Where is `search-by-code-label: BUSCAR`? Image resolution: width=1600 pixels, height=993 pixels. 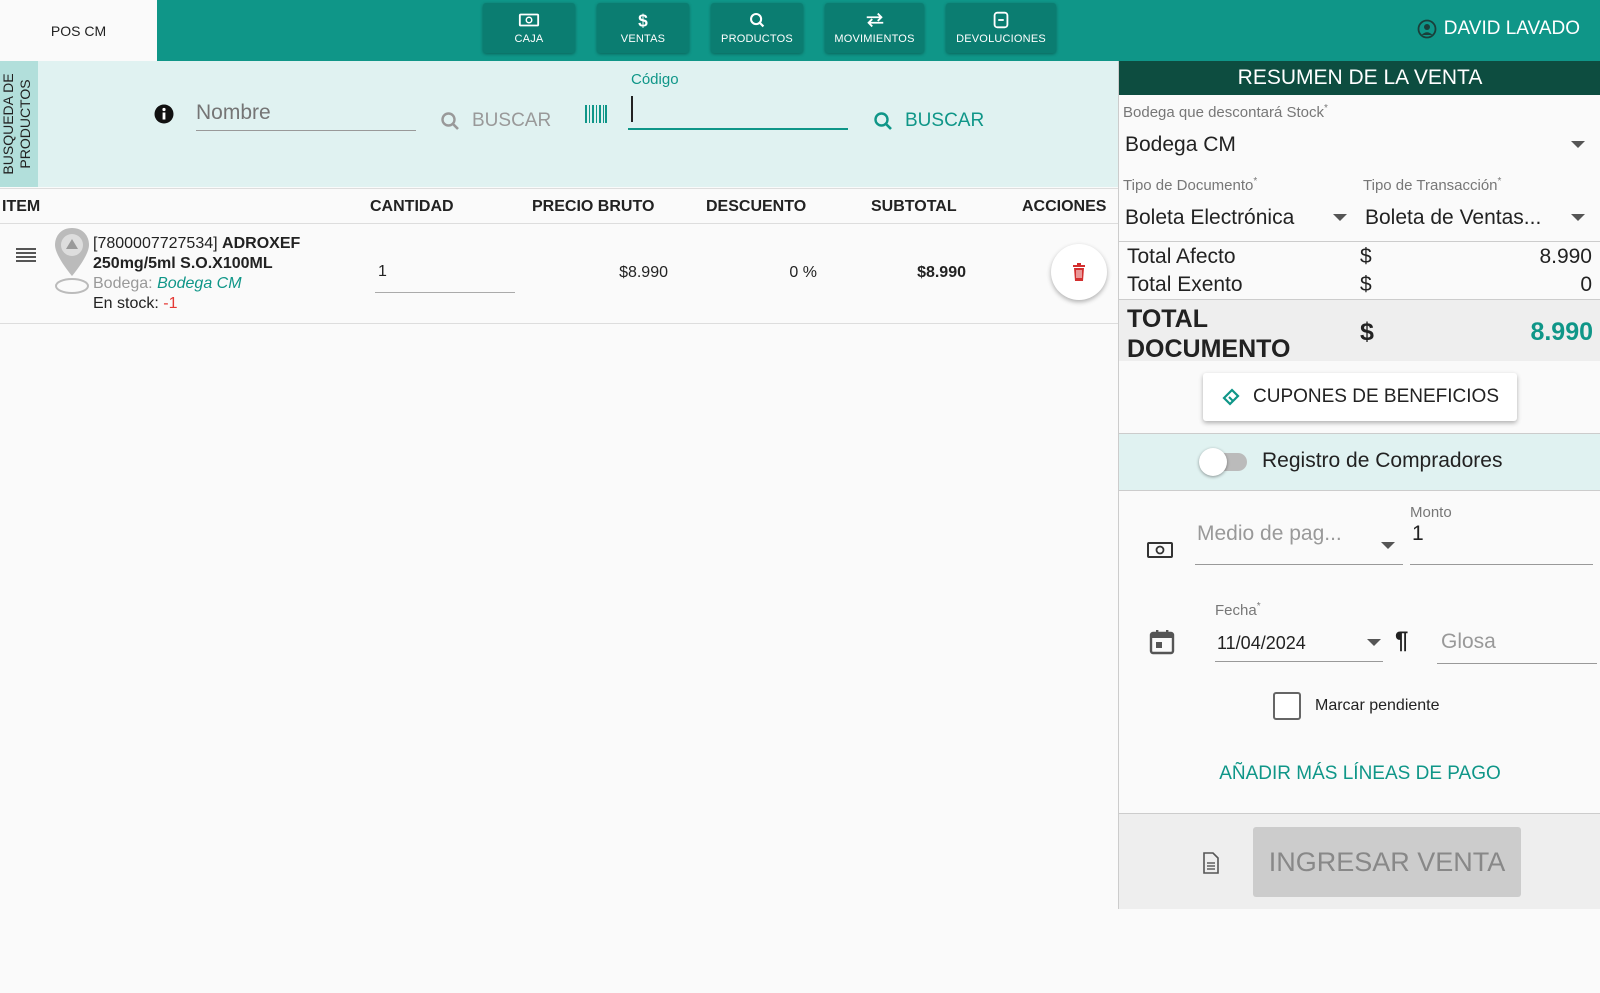 search-by-code-label: BUSCAR is located at coordinates (945, 120).